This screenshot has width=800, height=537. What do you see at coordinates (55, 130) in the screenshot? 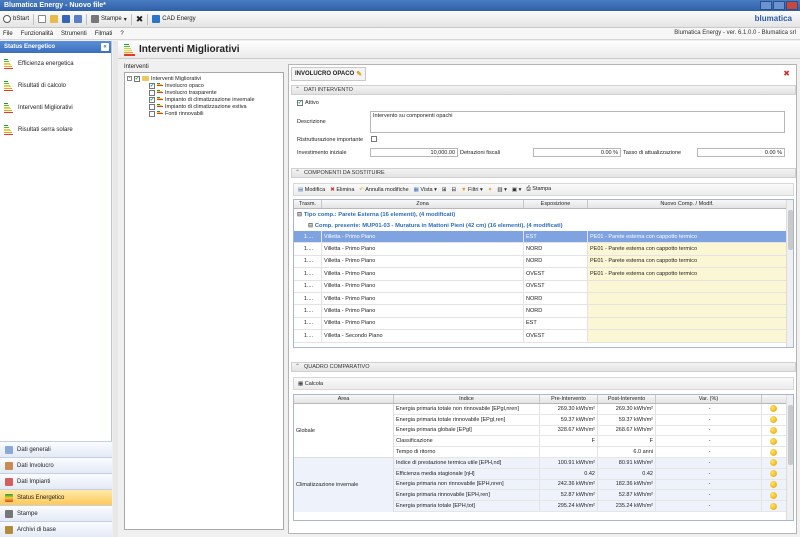
I see `sidebar-item-serra: Risultati serra solare` at bounding box center [55, 130].